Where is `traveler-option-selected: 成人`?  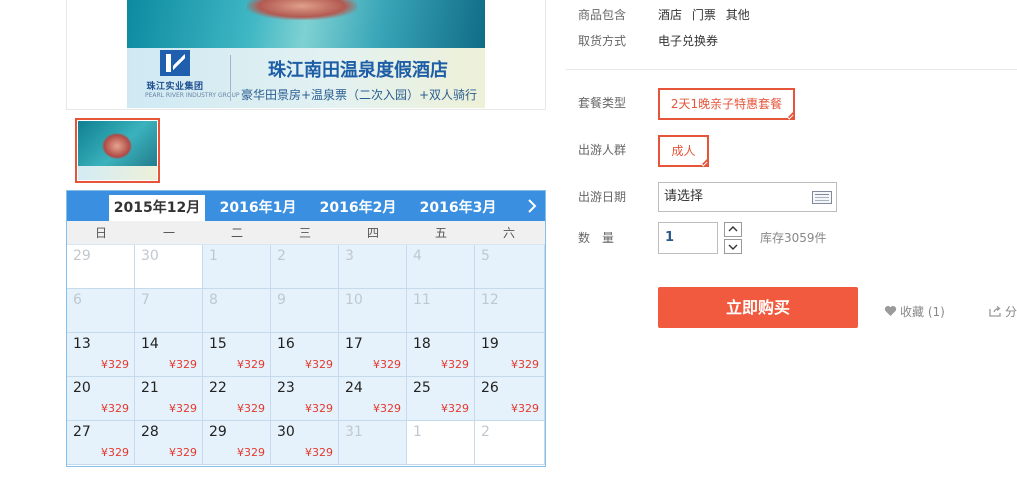
traveler-option-selected: 成人 is located at coordinates (683, 151).